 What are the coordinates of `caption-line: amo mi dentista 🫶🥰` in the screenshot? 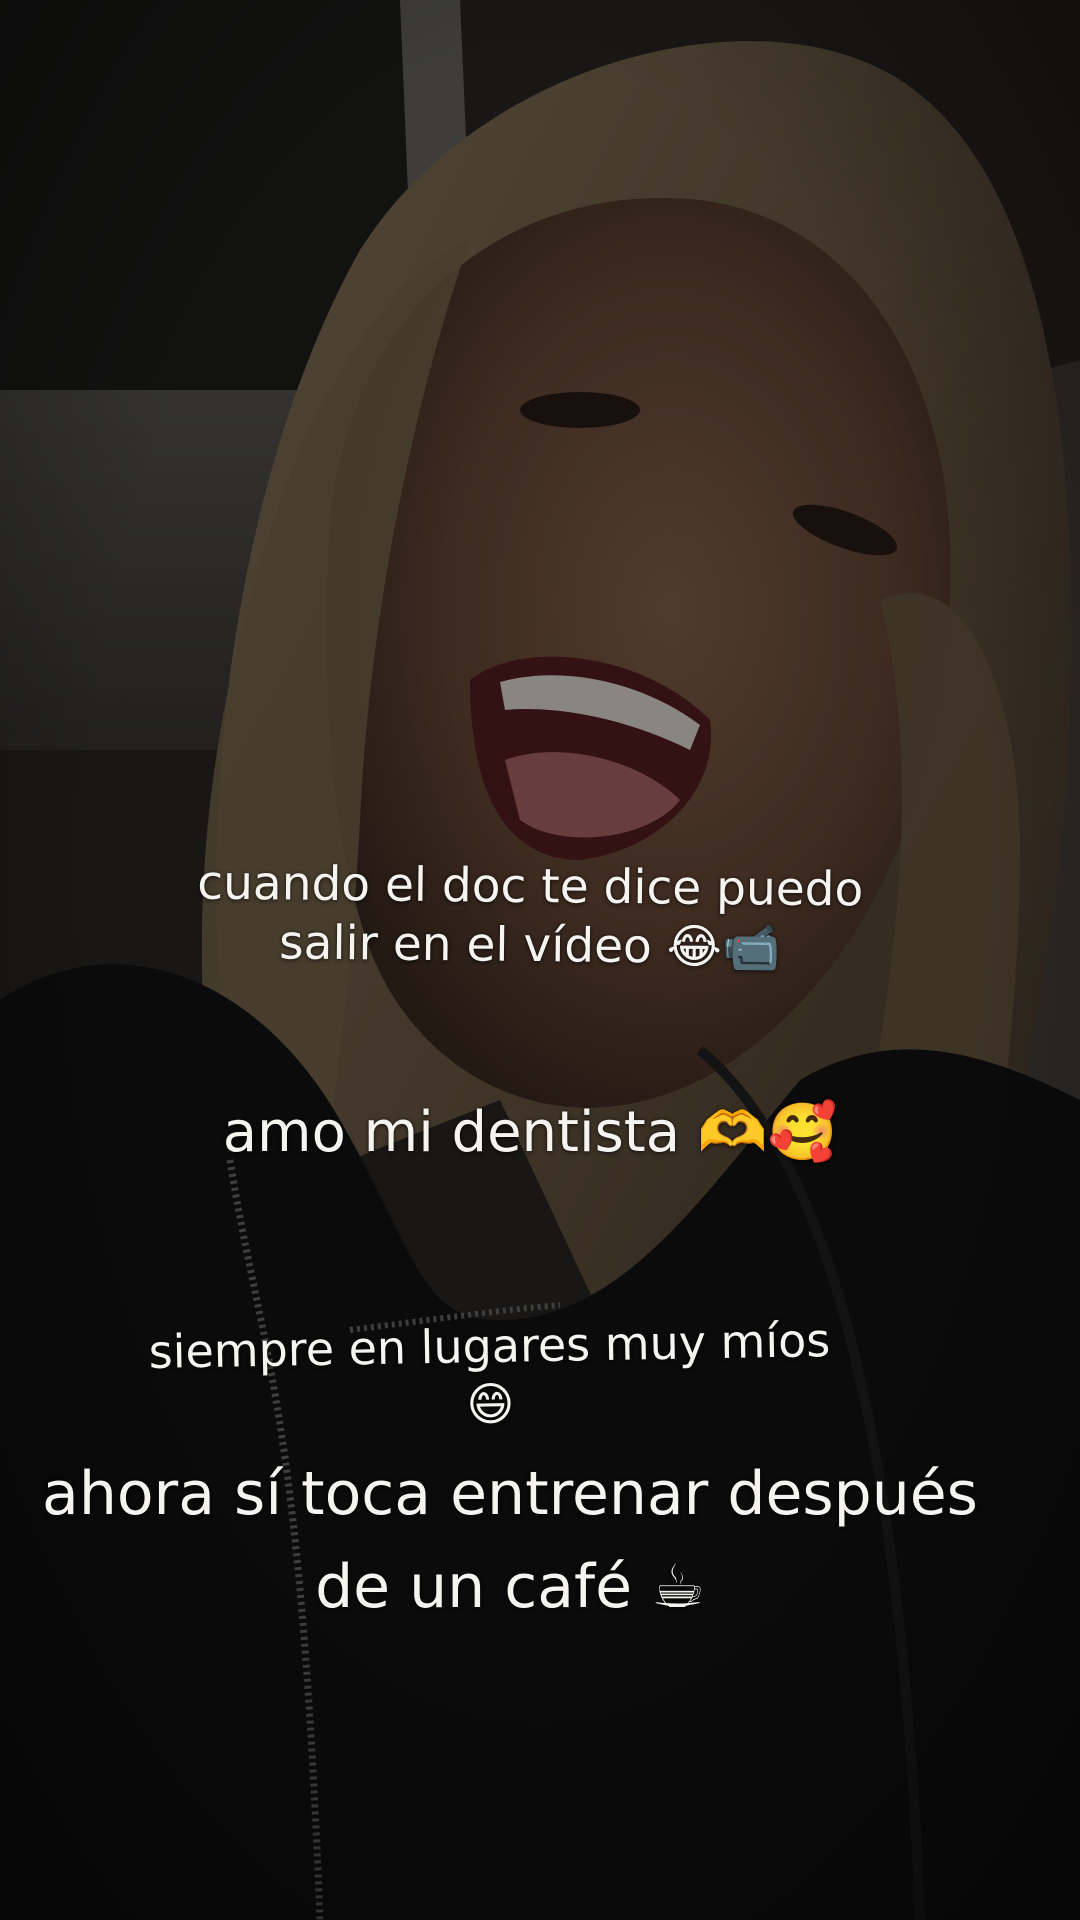 It's located at (530, 1132).